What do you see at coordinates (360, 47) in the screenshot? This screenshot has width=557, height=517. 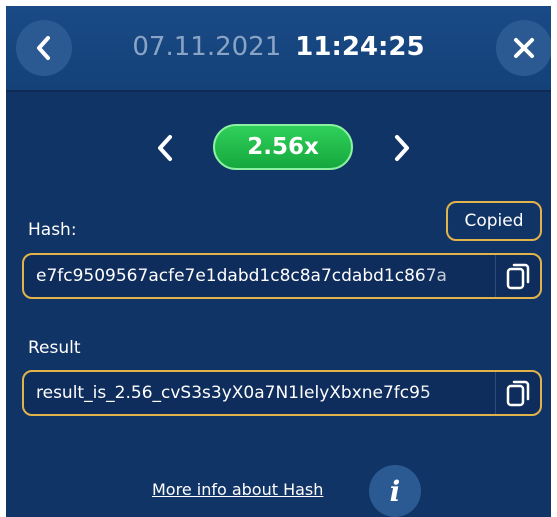 I see `round-time: 11:24:25` at bounding box center [360, 47].